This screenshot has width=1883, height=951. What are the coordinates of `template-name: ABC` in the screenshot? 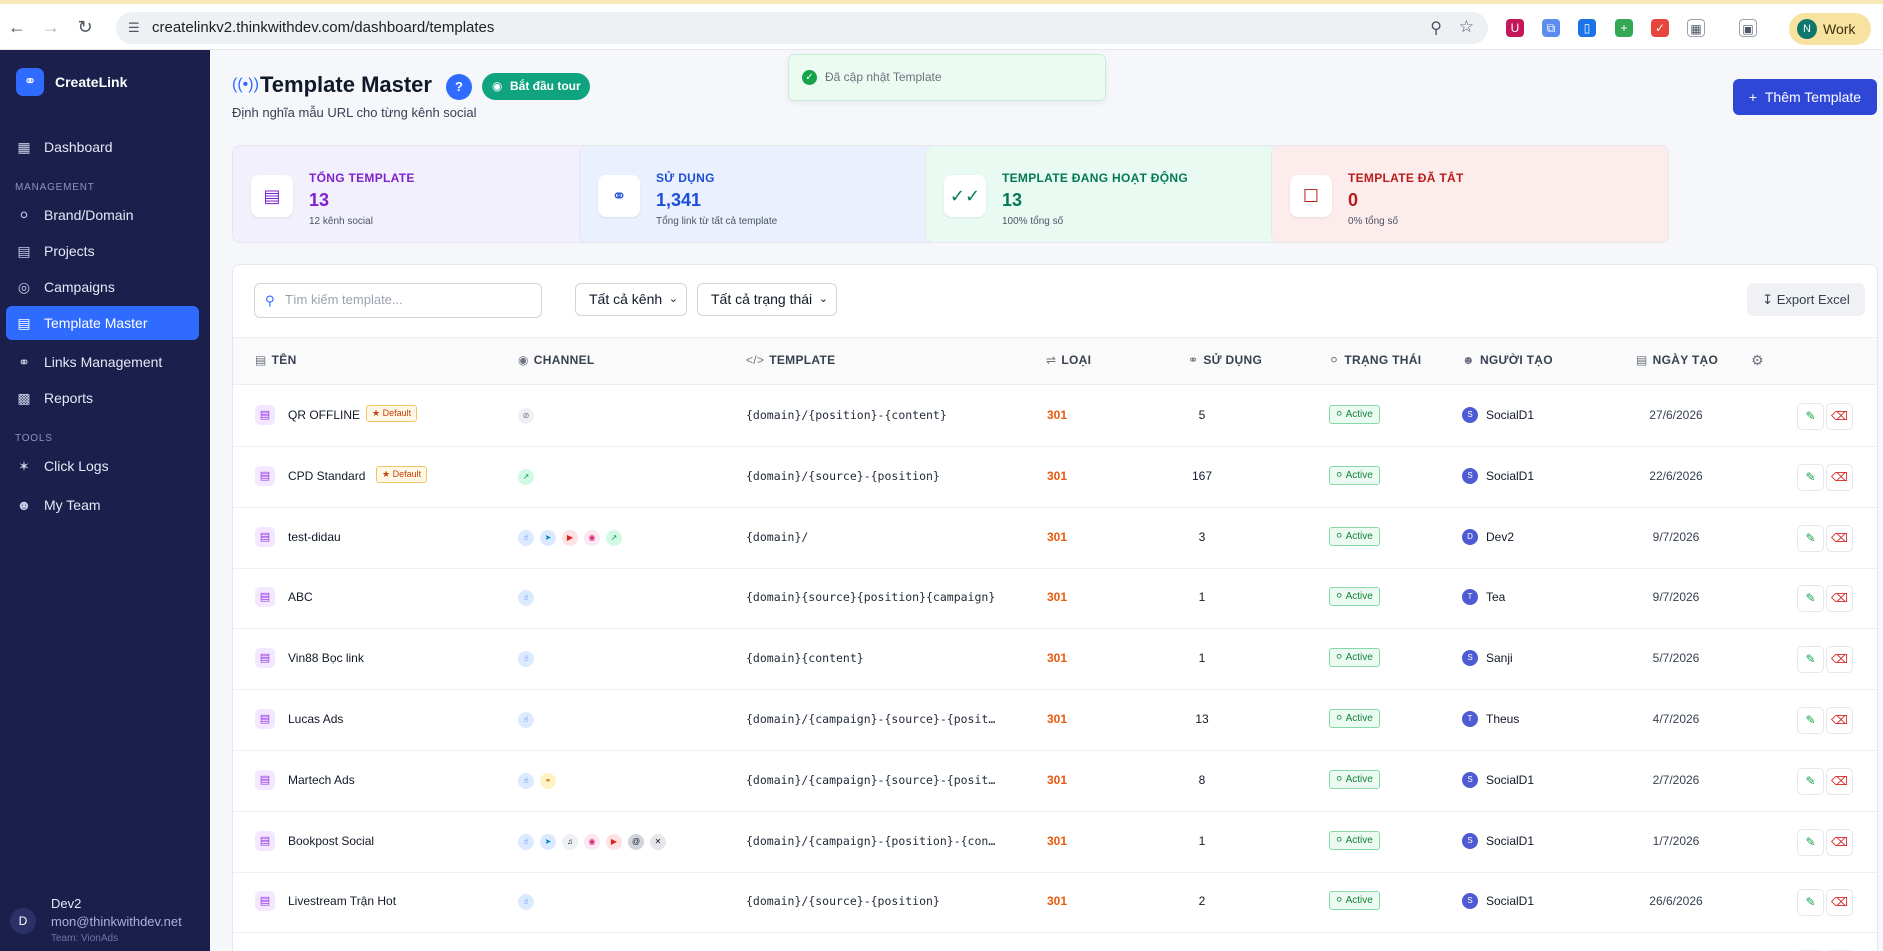 It's located at (300, 597).